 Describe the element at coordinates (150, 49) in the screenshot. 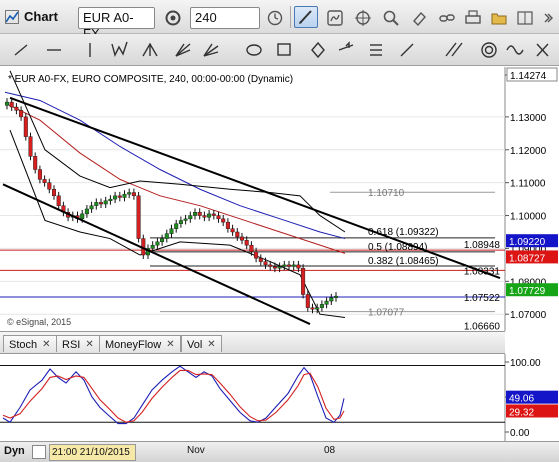

I see `andrews-pitchfork-icon` at that location.